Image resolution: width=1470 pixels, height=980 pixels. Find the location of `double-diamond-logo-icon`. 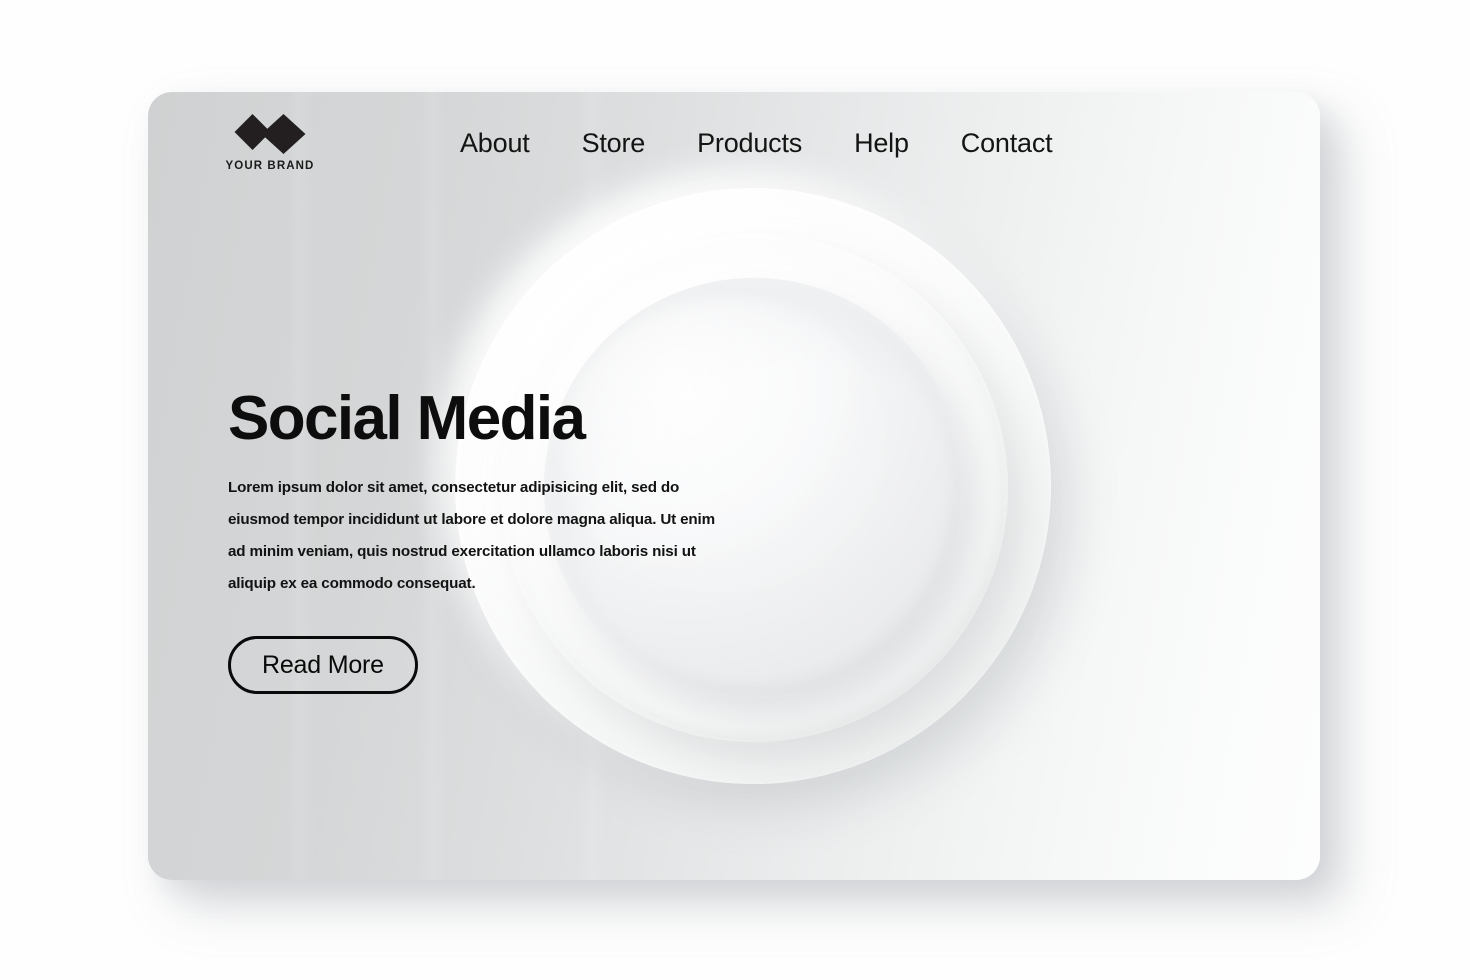

double-diamond-logo-icon is located at coordinates (270, 134).